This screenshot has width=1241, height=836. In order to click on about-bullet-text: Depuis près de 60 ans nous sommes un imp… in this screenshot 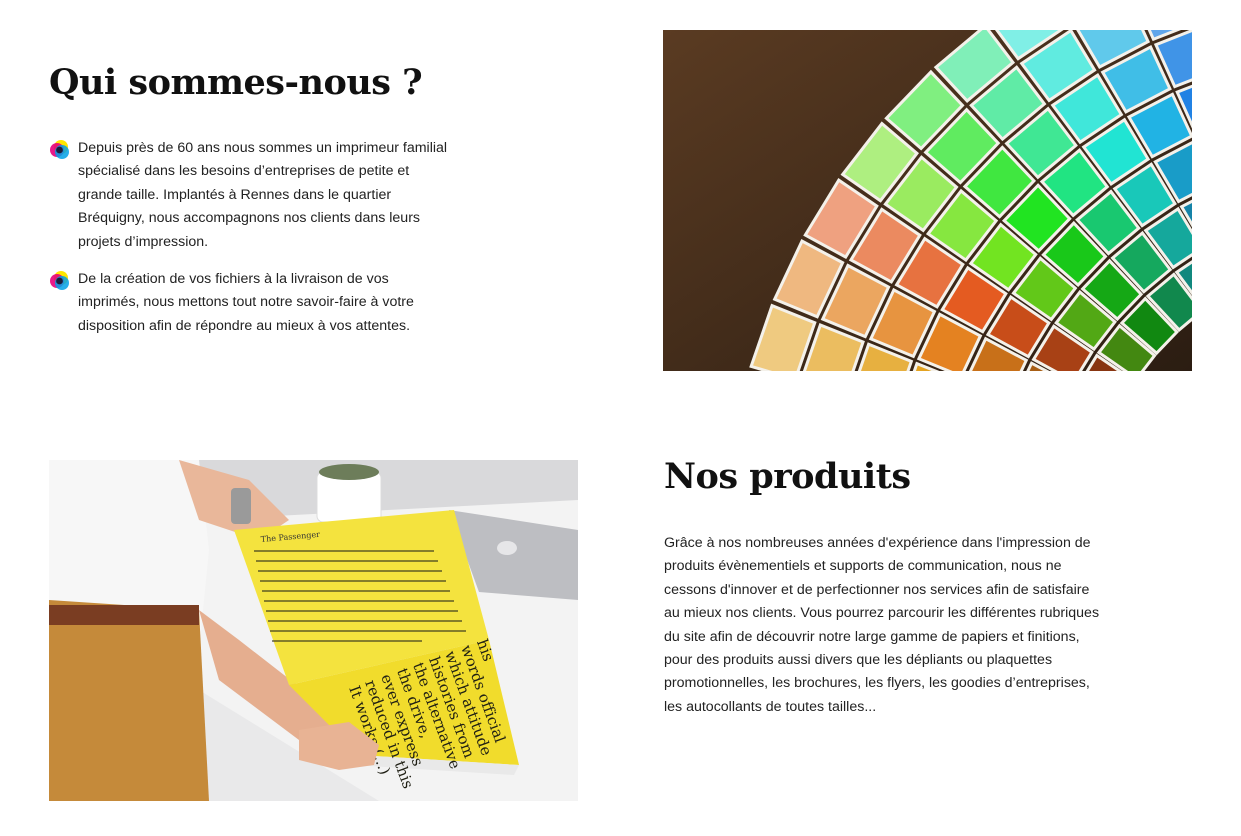, I will do `click(263, 195)`.